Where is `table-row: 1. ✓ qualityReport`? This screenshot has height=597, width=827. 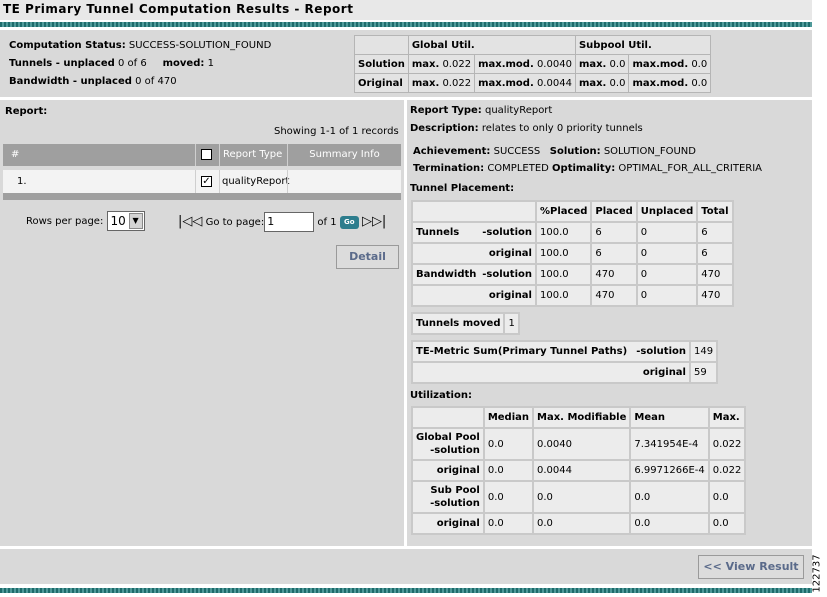 table-row: 1. ✓ qualityReport is located at coordinates (202, 181).